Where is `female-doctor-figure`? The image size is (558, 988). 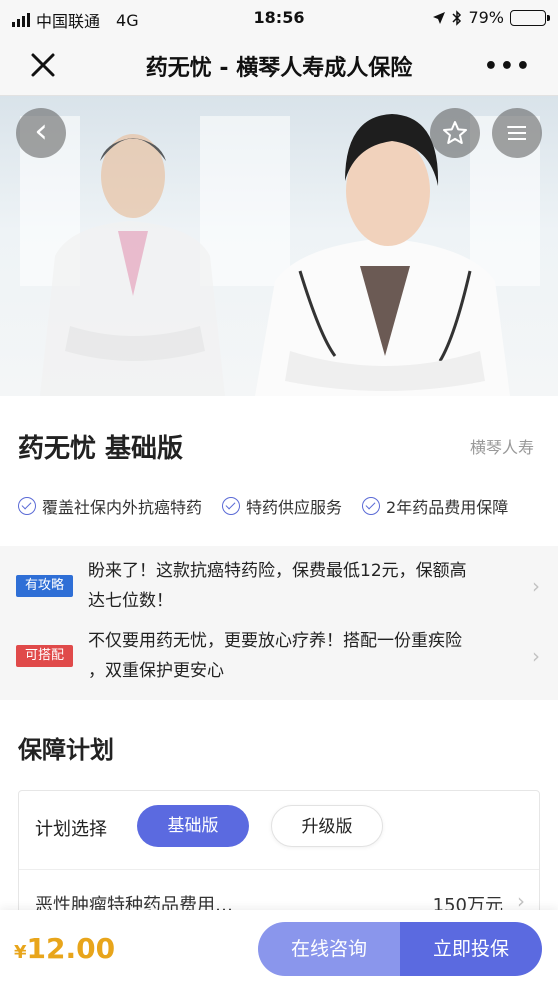 female-doctor-figure is located at coordinates (382, 255).